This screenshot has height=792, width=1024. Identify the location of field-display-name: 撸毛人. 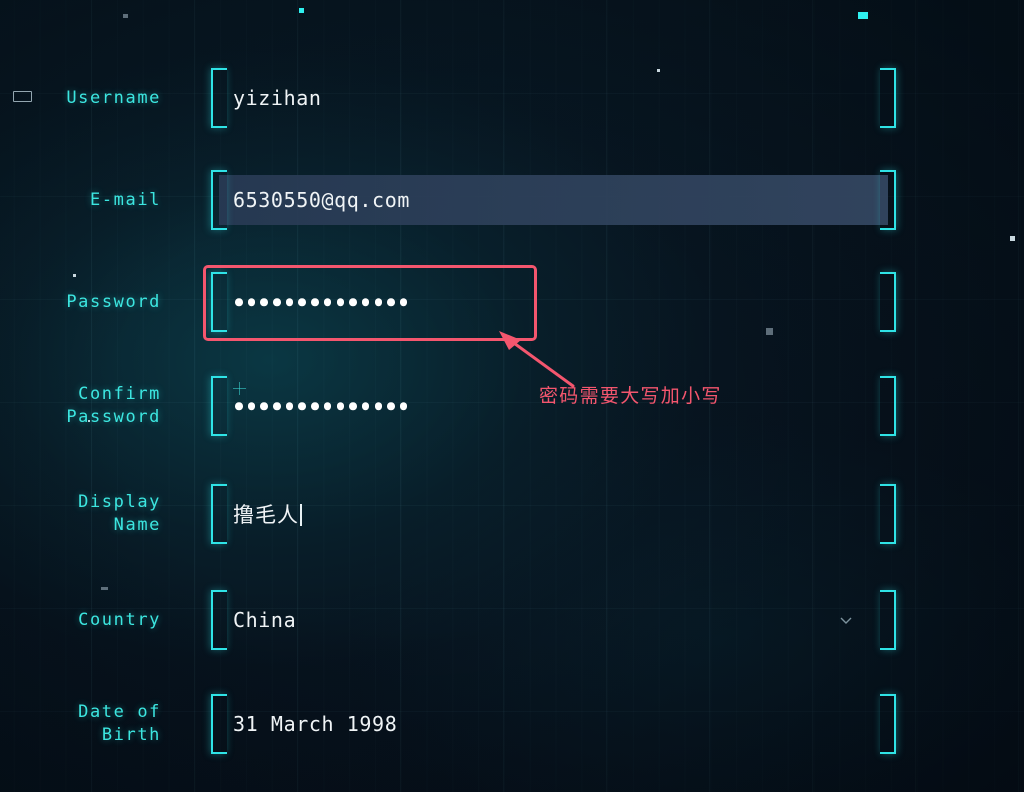
(553, 514).